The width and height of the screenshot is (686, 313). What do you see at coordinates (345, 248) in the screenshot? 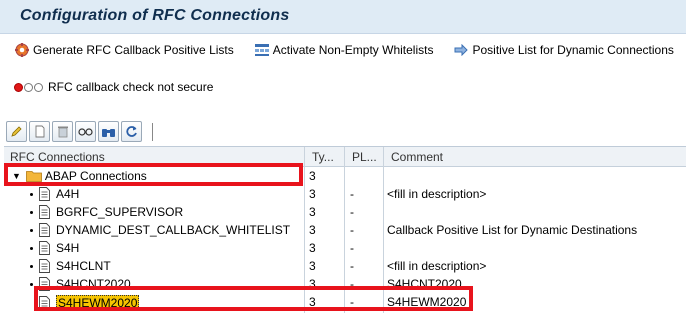
I see `table-row: S4H 3 -` at bounding box center [345, 248].